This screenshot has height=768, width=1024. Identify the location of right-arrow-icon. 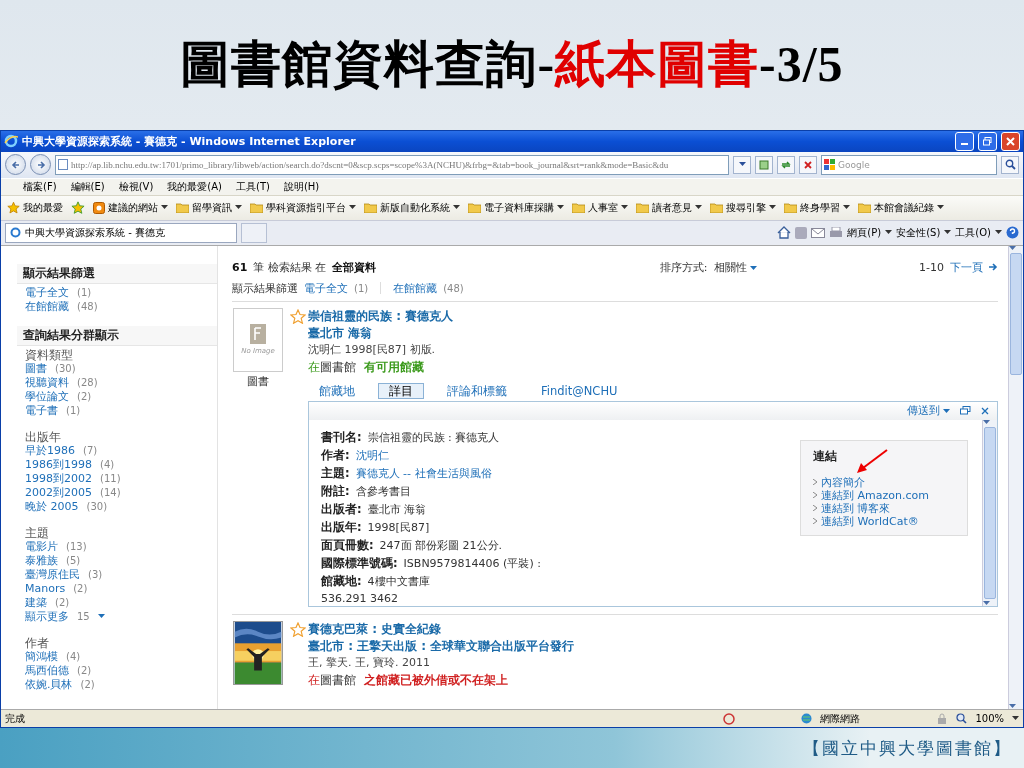
(993, 267).